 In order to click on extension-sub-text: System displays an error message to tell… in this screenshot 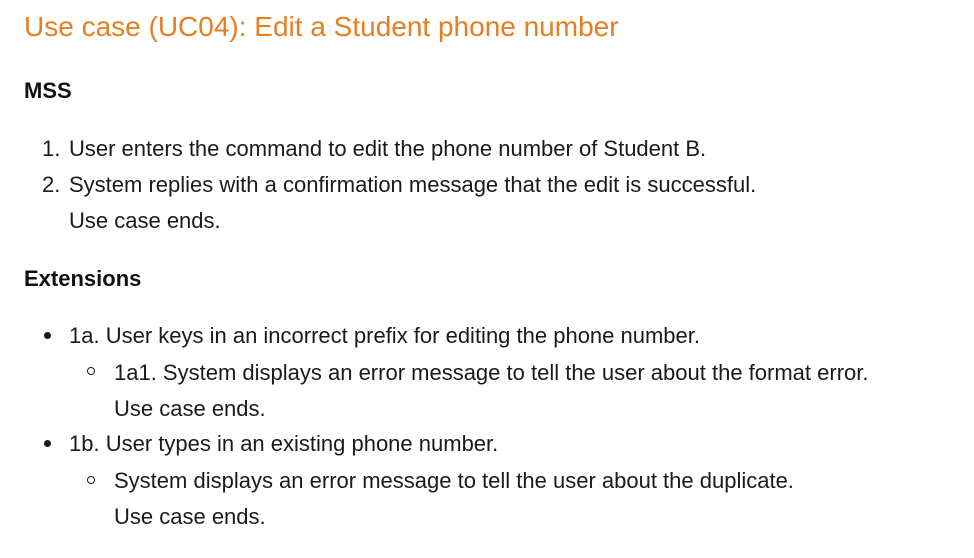, I will do `click(454, 480)`.